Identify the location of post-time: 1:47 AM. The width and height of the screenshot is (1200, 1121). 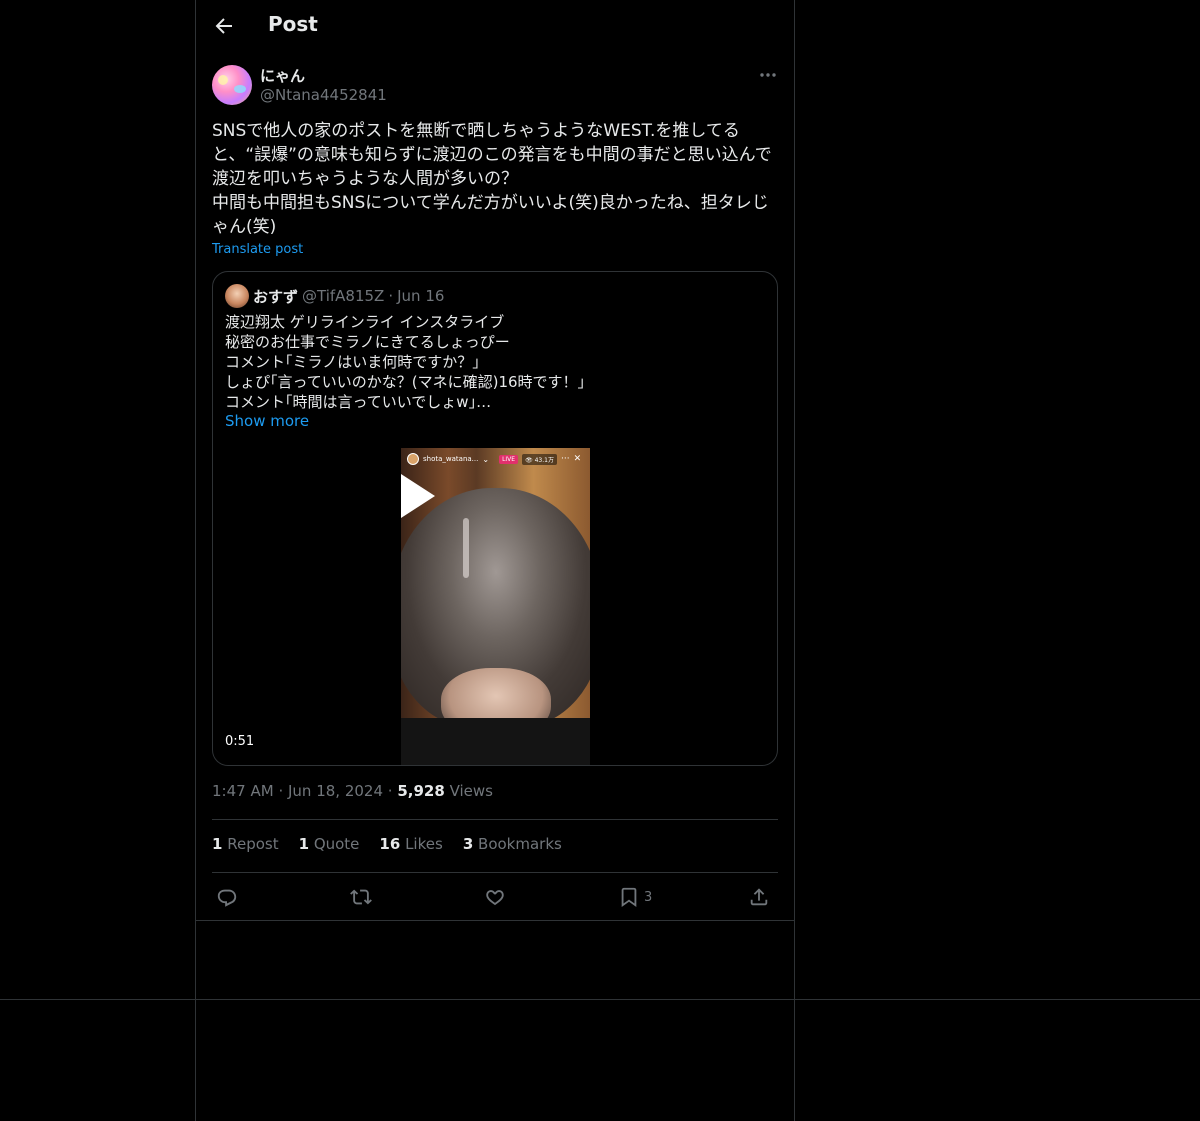
(243, 791).